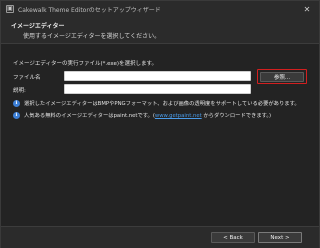 The image size is (320, 248). Describe the element at coordinates (178, 116) in the screenshot. I see `paintnet-link: www.getpaint.net` at that location.